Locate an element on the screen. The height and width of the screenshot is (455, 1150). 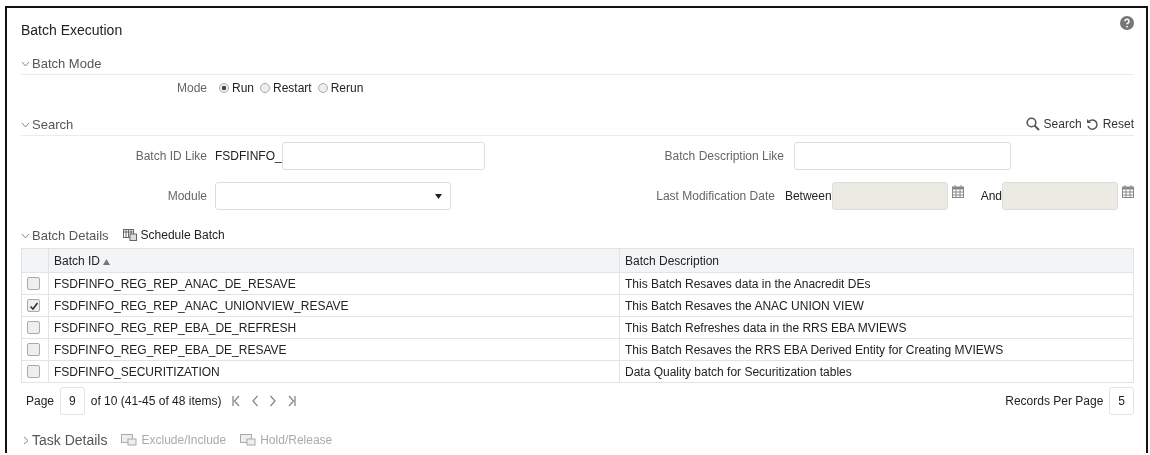
table-cell: This Batch Refreshes data in the RRS EBA MVIEWS is located at coordinates (876, 327).